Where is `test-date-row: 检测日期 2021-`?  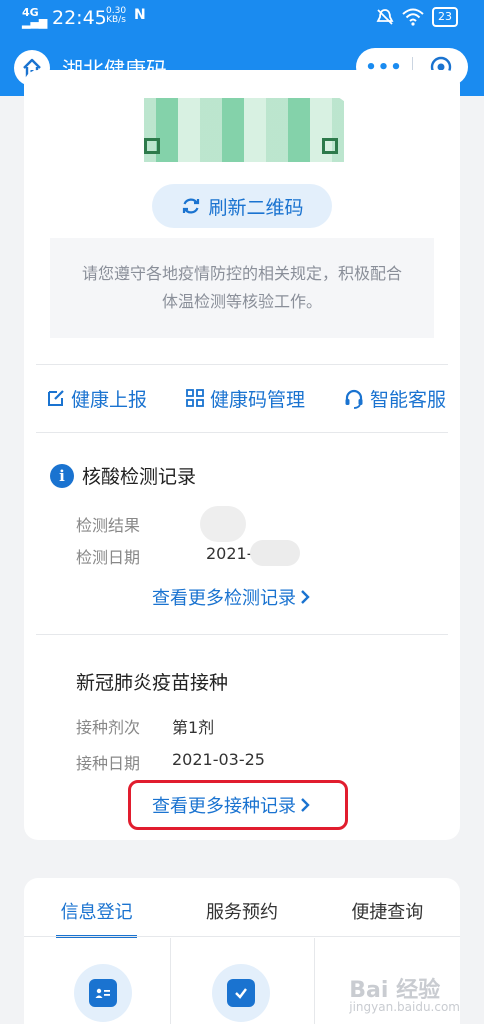 test-date-row: 检测日期 2021- is located at coordinates (164, 556).